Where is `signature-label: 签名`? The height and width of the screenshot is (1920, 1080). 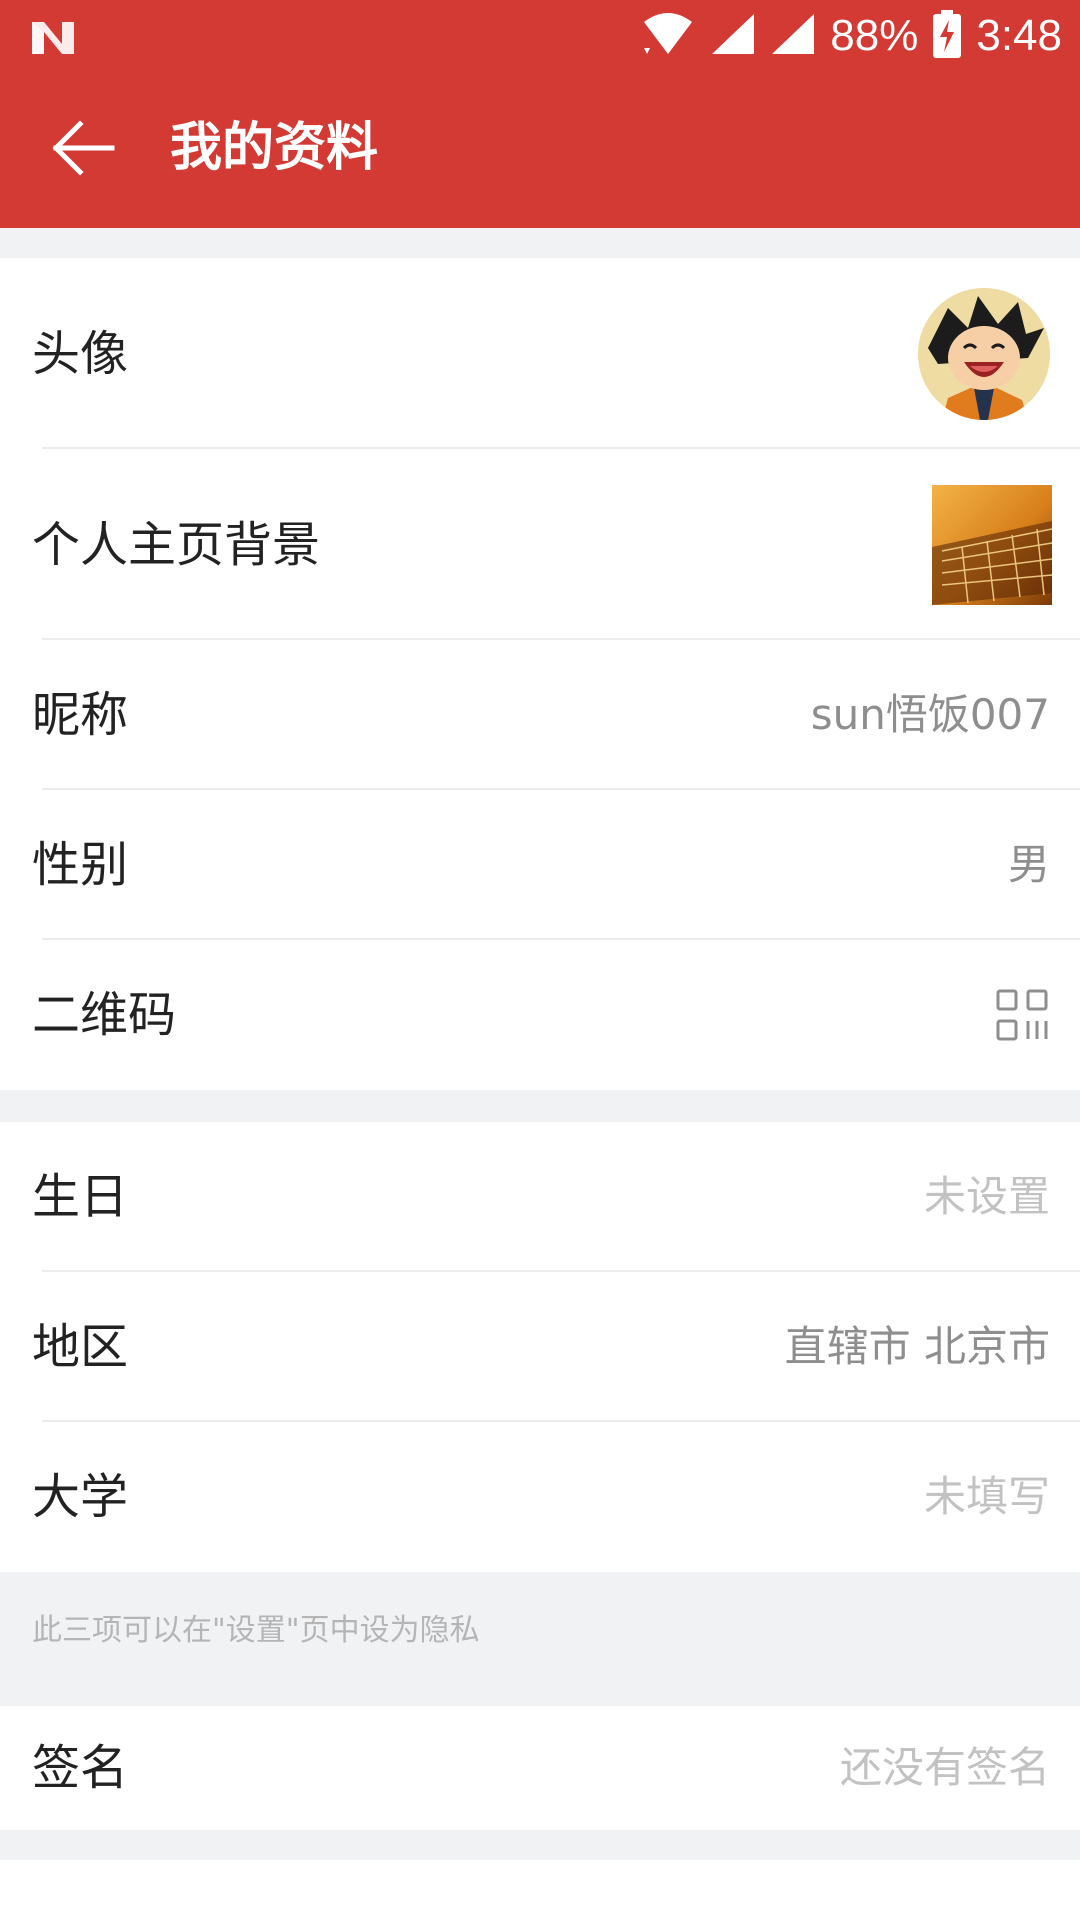 signature-label: 签名 is located at coordinates (80, 1768).